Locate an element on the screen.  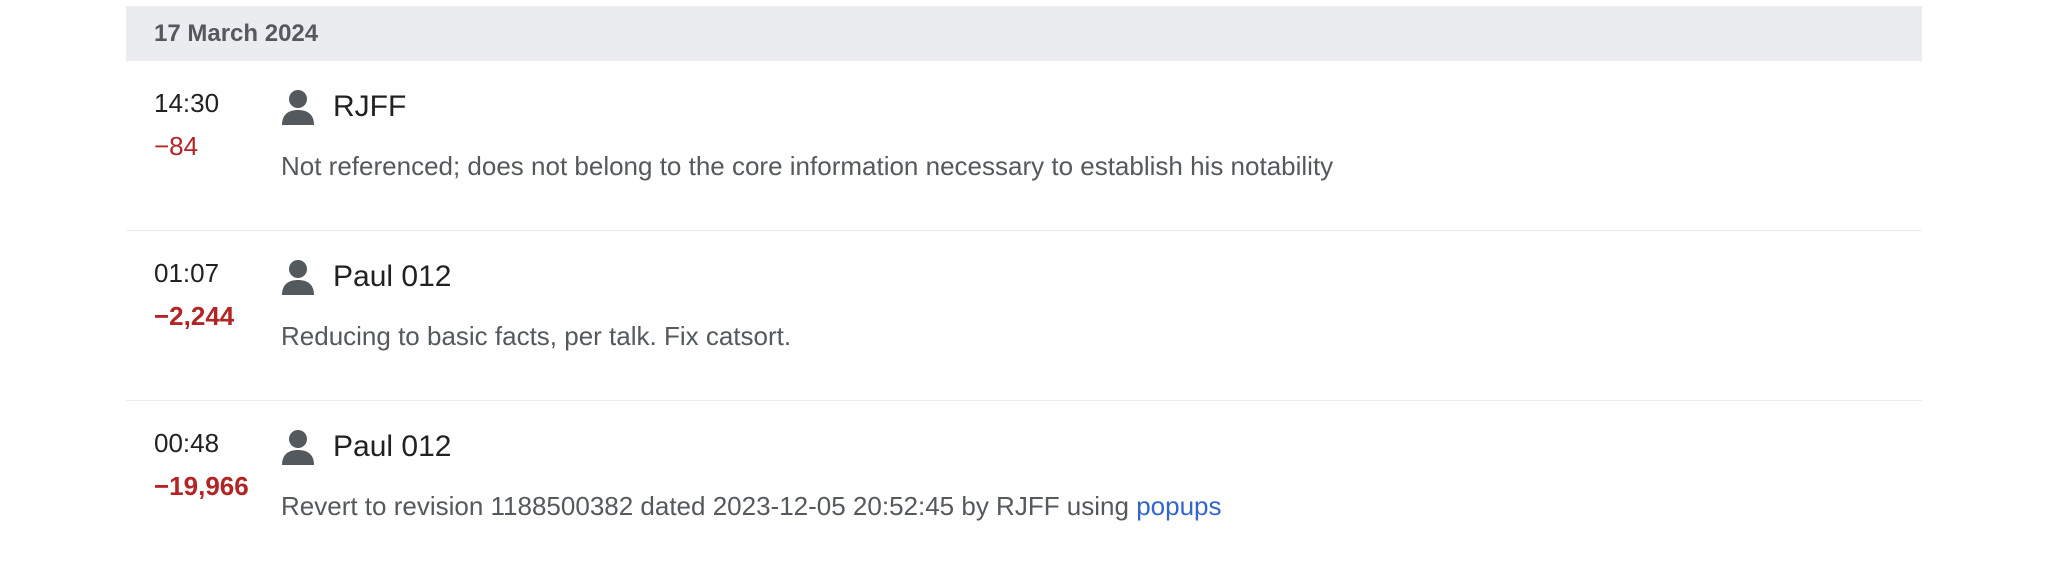
revision-user: RJFF is located at coordinates (343, 107).